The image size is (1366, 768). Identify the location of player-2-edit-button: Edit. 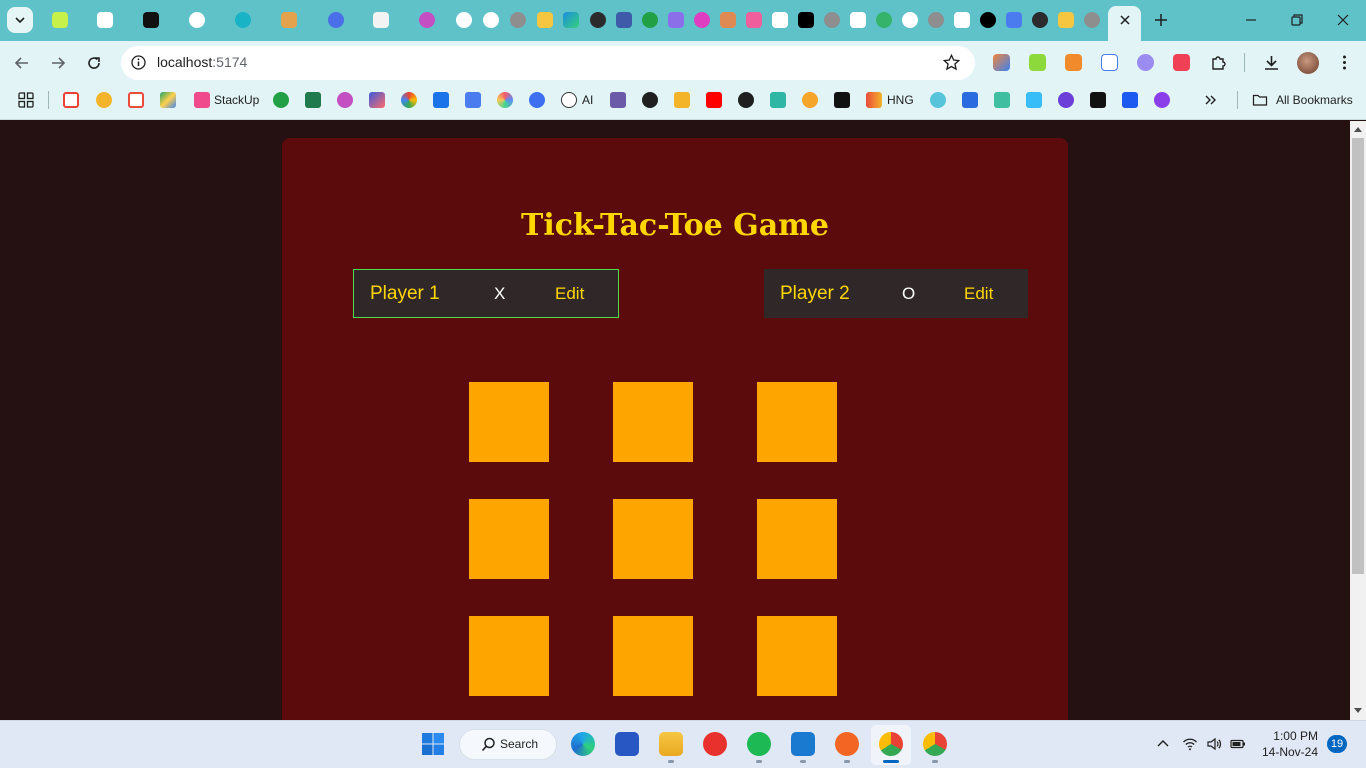
(978, 294).